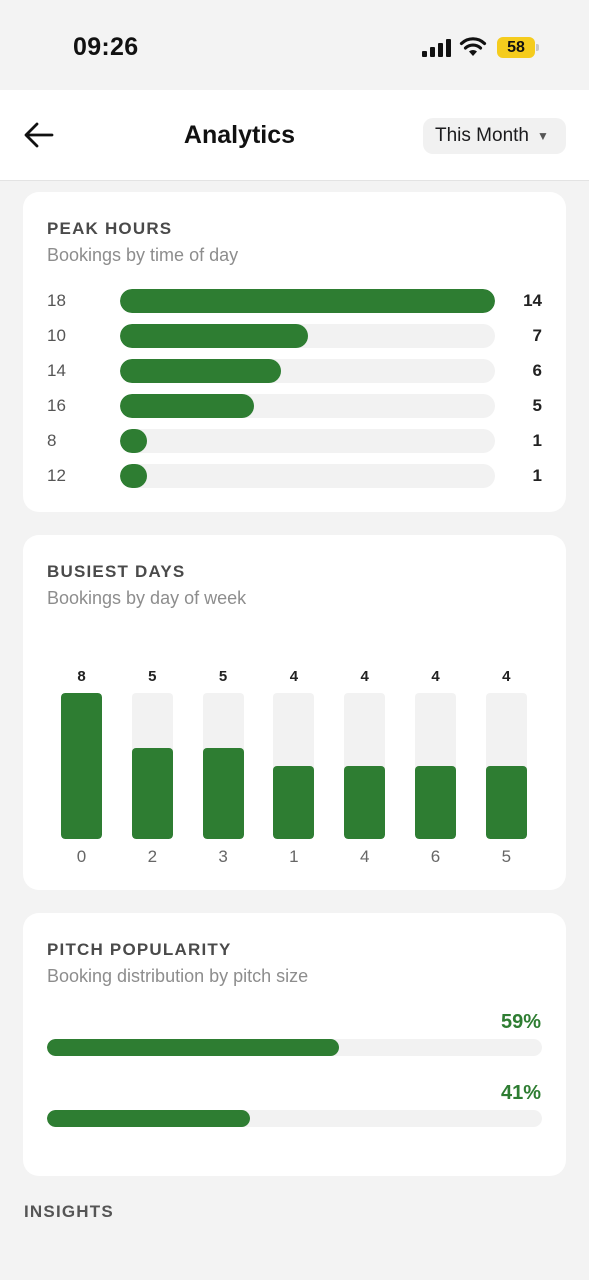 The height and width of the screenshot is (1280, 589). I want to click on day-column: 44, so click(365, 712).